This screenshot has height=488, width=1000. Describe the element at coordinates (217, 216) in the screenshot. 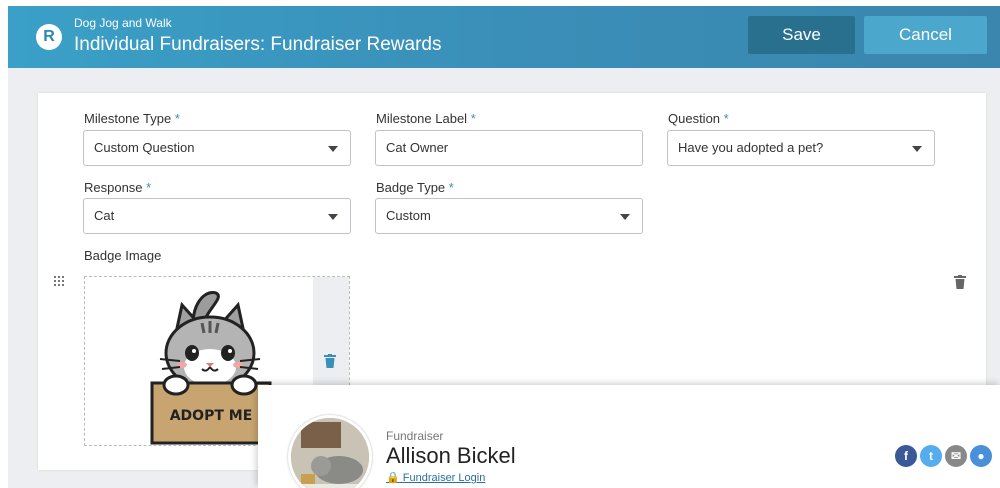

I see `response-select: Cat` at that location.